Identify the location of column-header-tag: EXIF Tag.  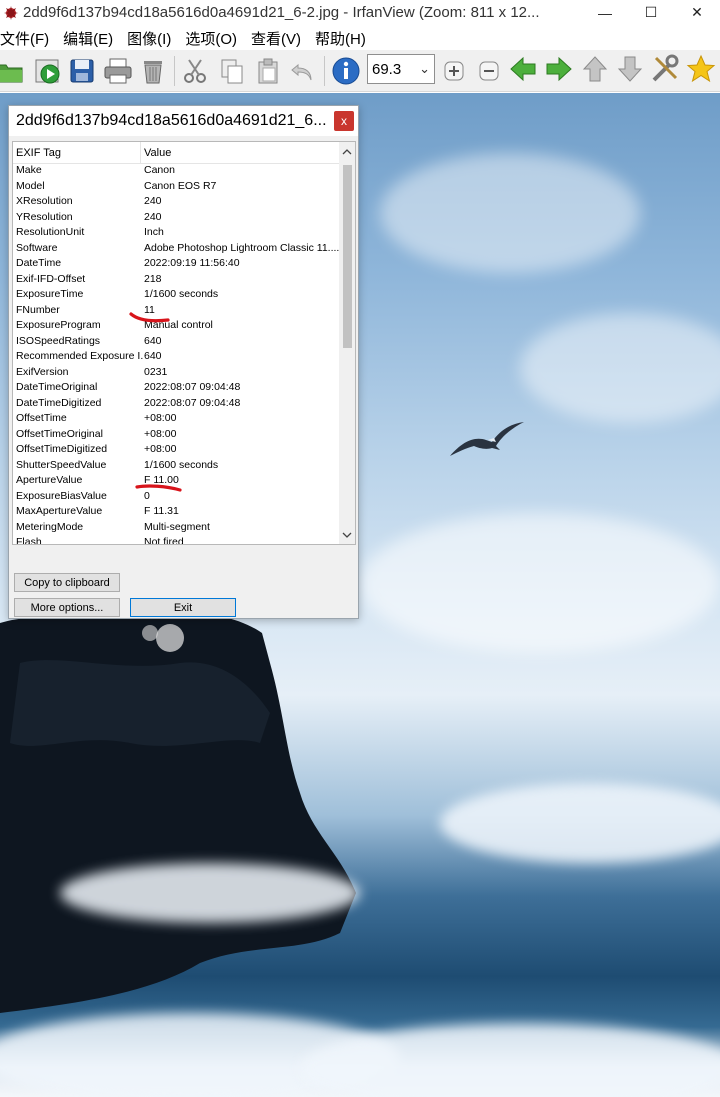
(77, 153).